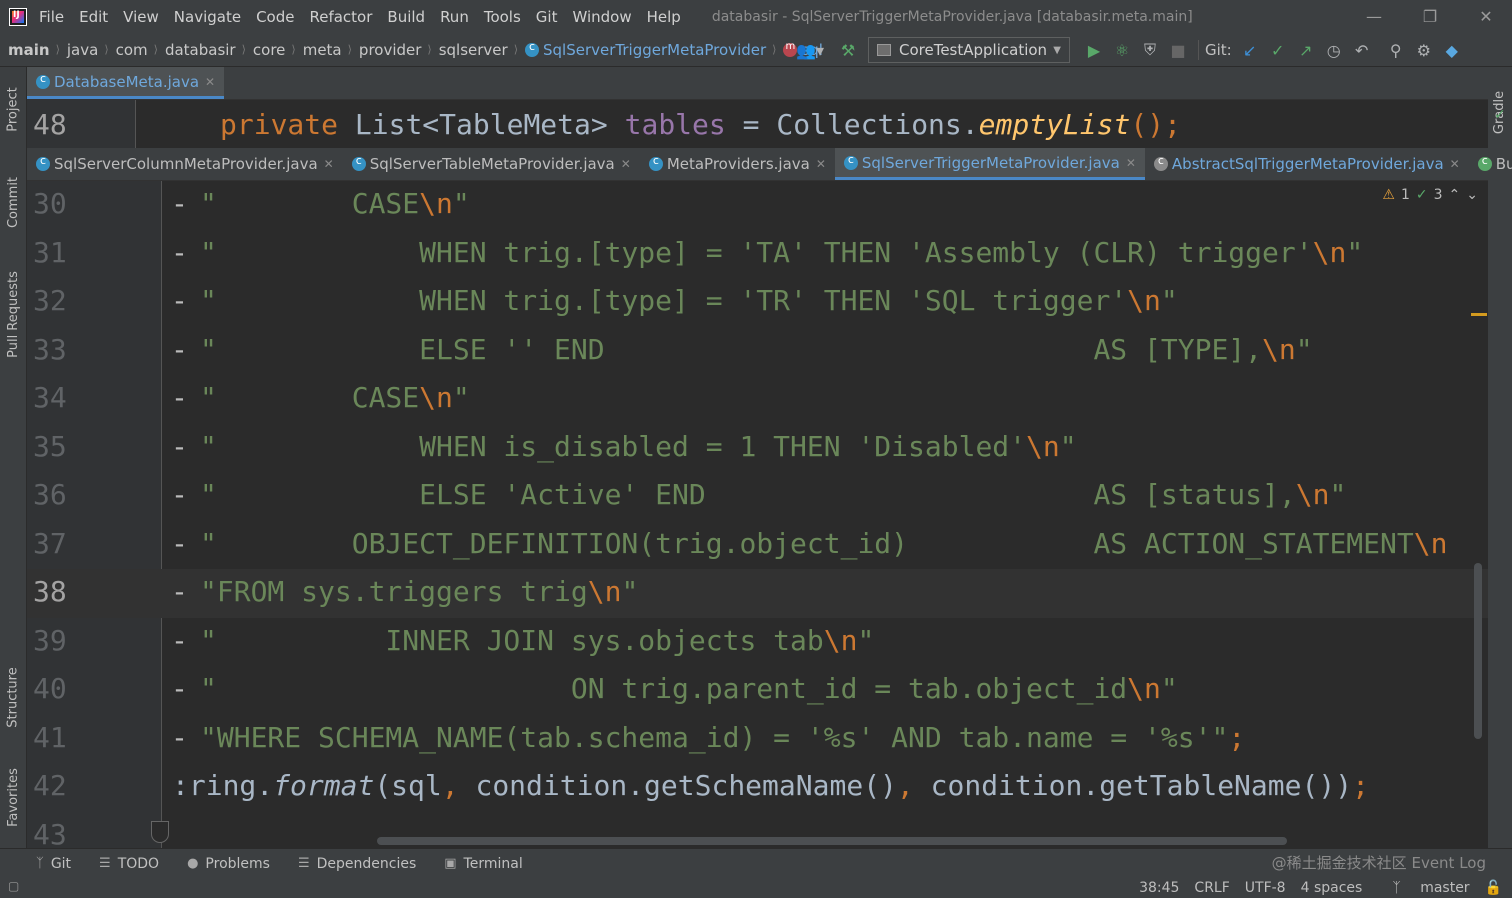 The width and height of the screenshot is (1512, 898). Describe the element at coordinates (737, 164) in the screenshot. I see `tab-metaproviders: MetaProviders.java ✕` at that location.